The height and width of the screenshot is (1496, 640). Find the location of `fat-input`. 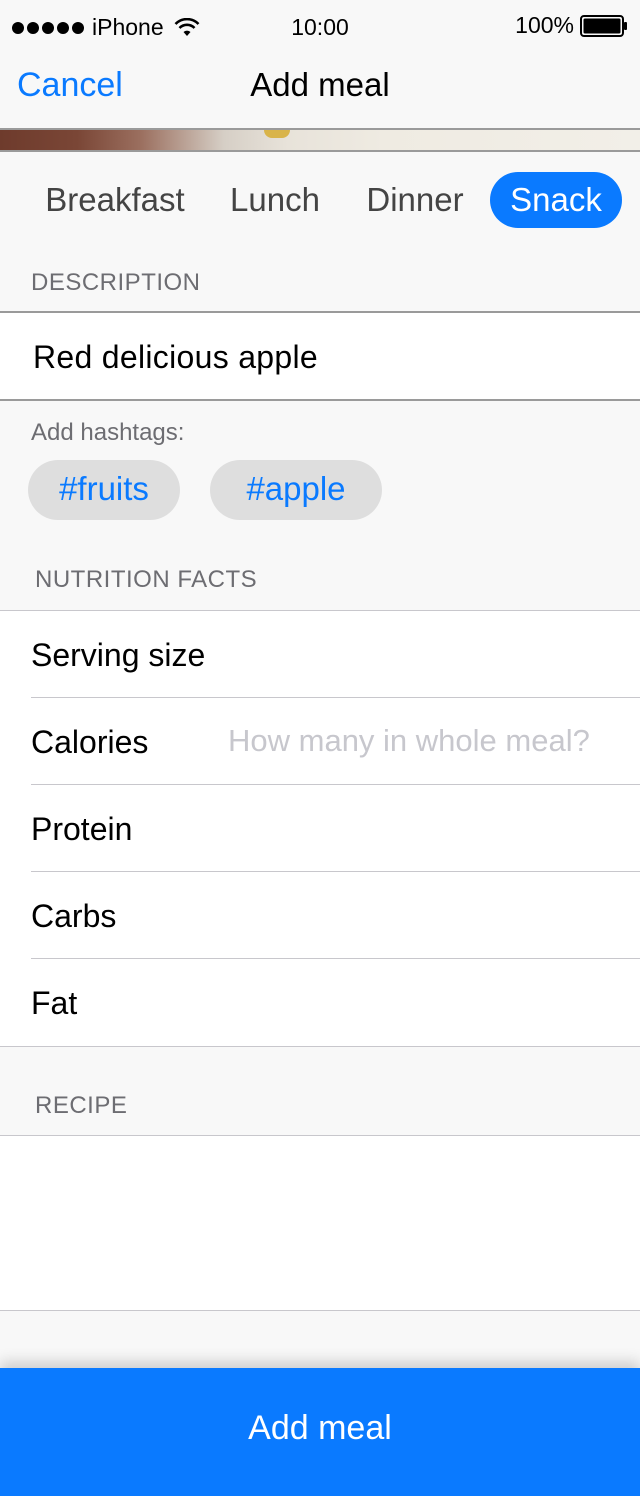

fat-input is located at coordinates (423, 1002).